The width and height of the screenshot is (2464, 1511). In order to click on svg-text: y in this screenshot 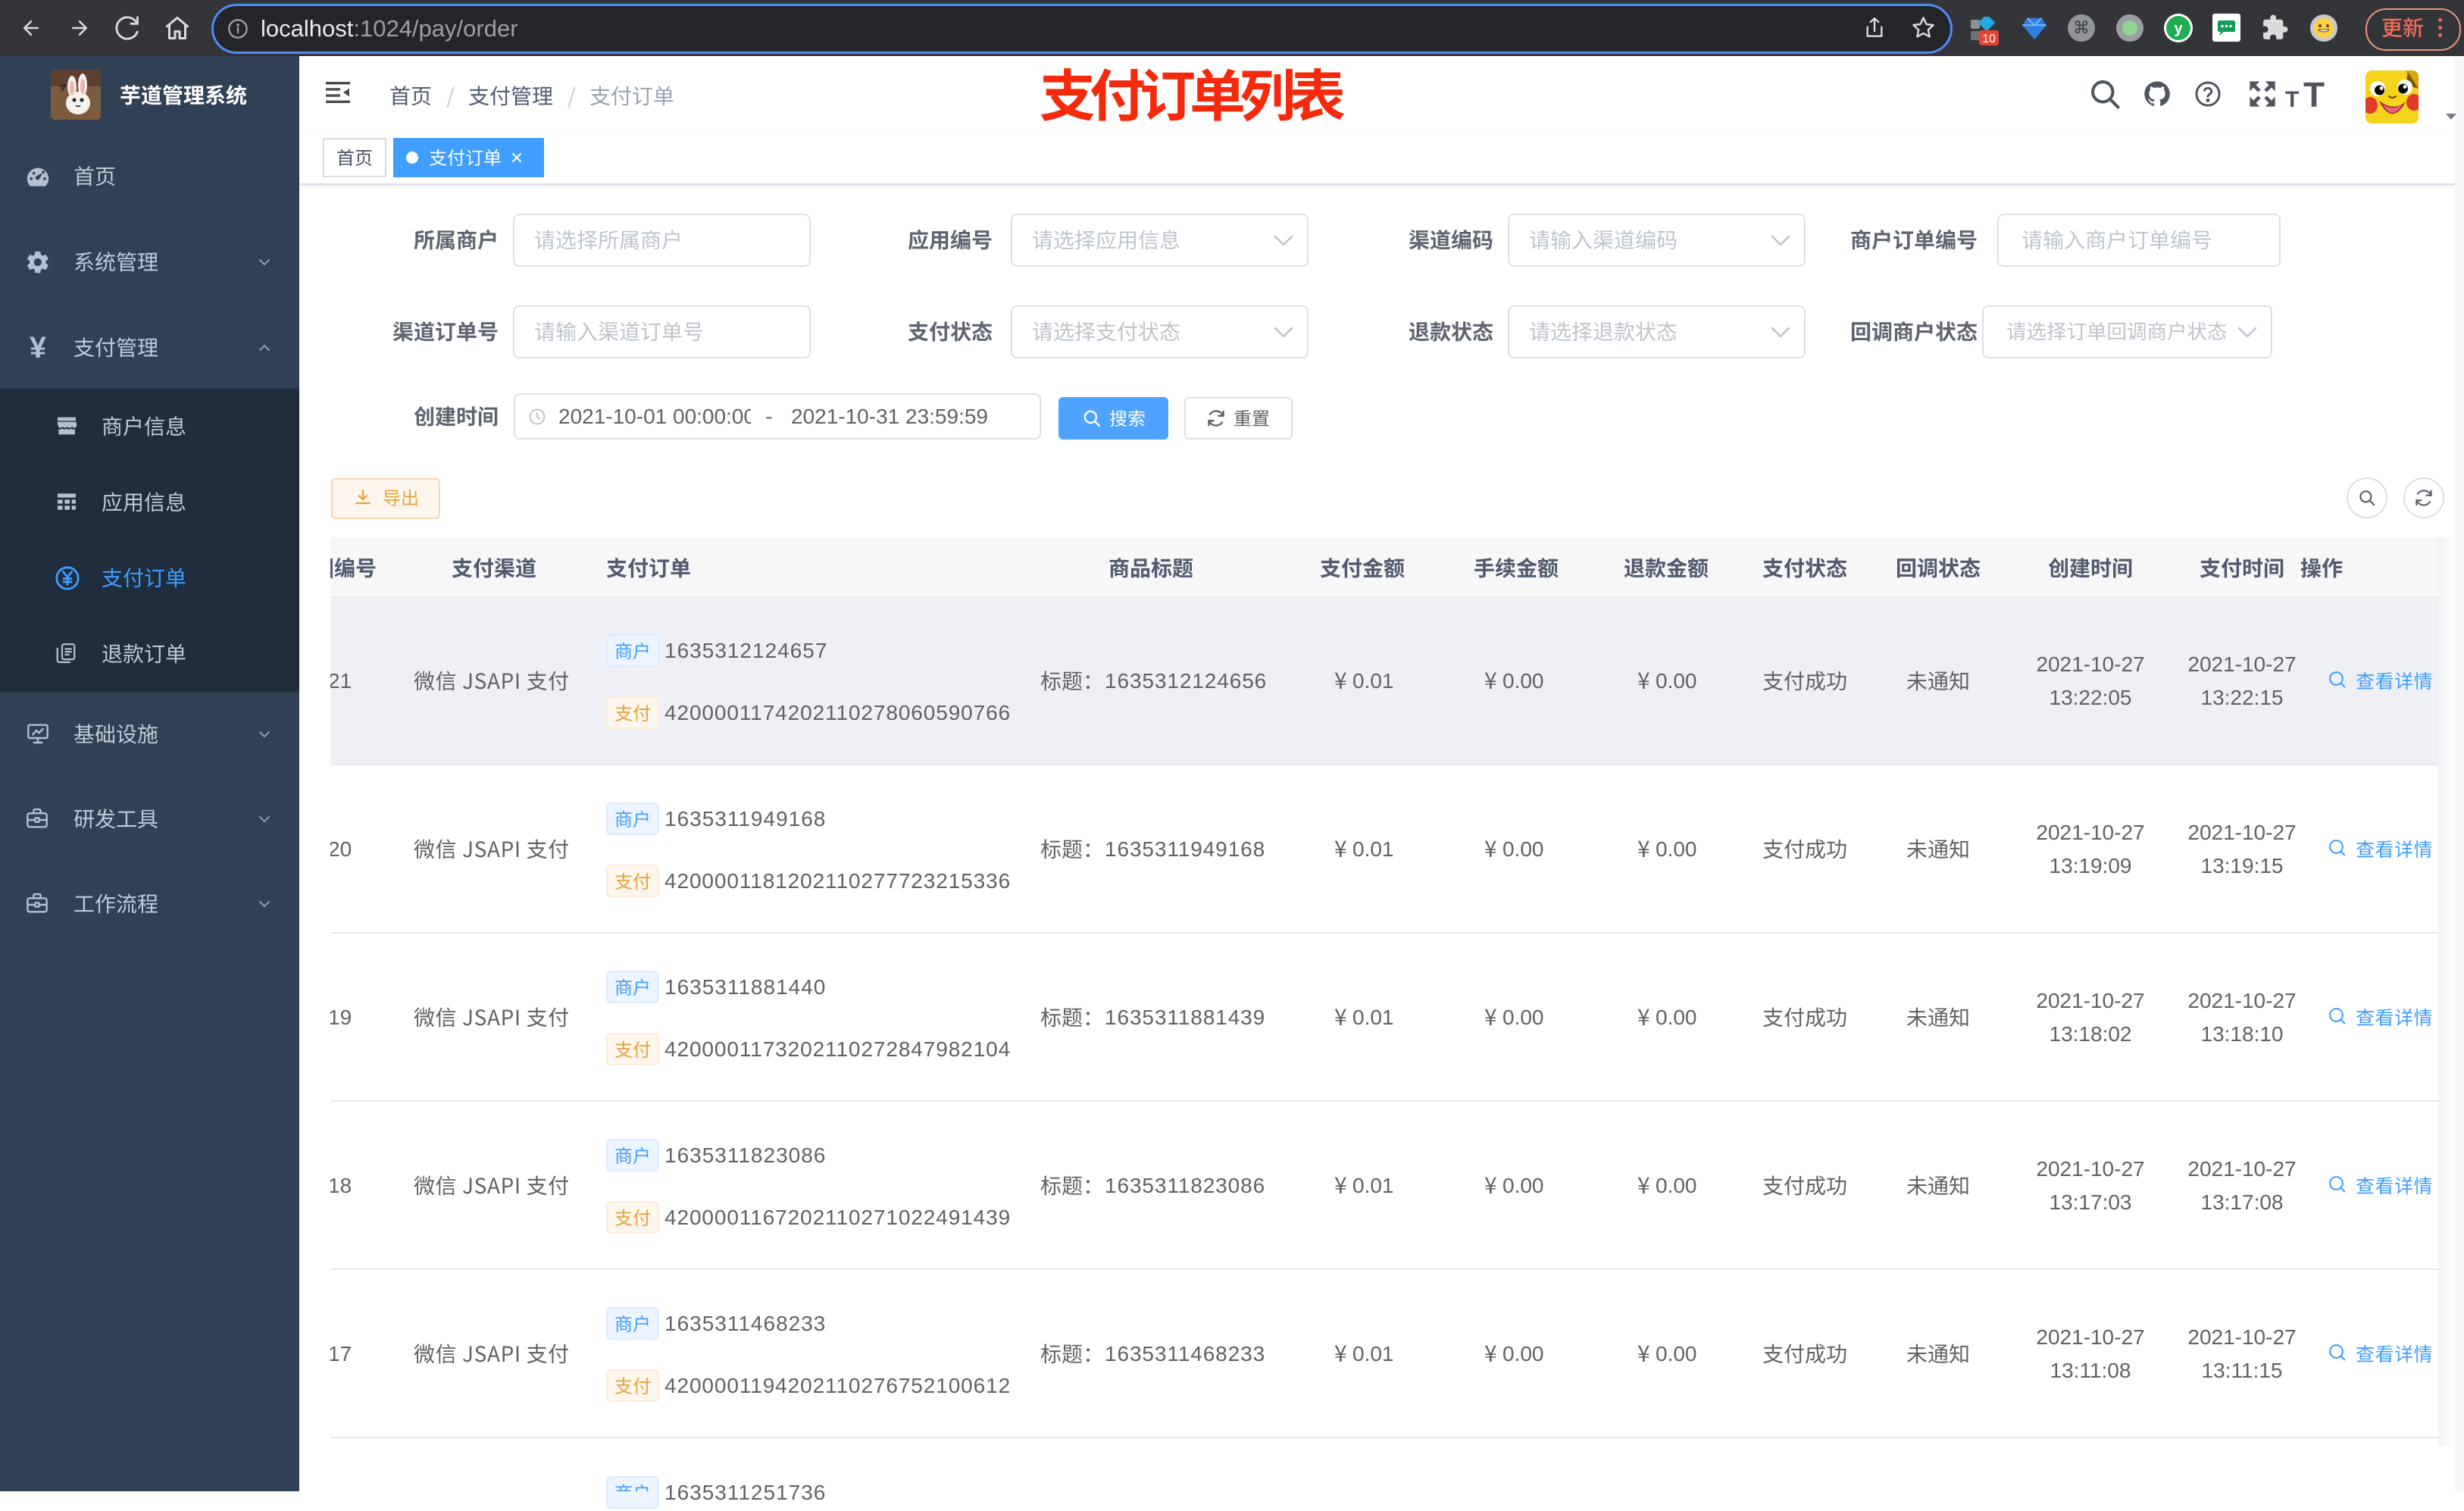, I will do `click(2178, 28)`.